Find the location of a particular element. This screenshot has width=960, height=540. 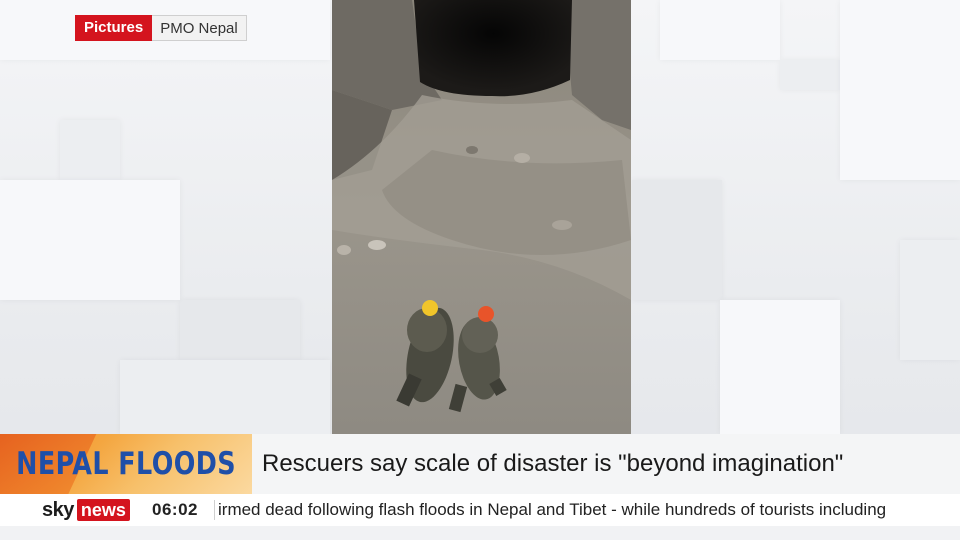

story-tag: NEPAL FLOODS is located at coordinates (126, 464).